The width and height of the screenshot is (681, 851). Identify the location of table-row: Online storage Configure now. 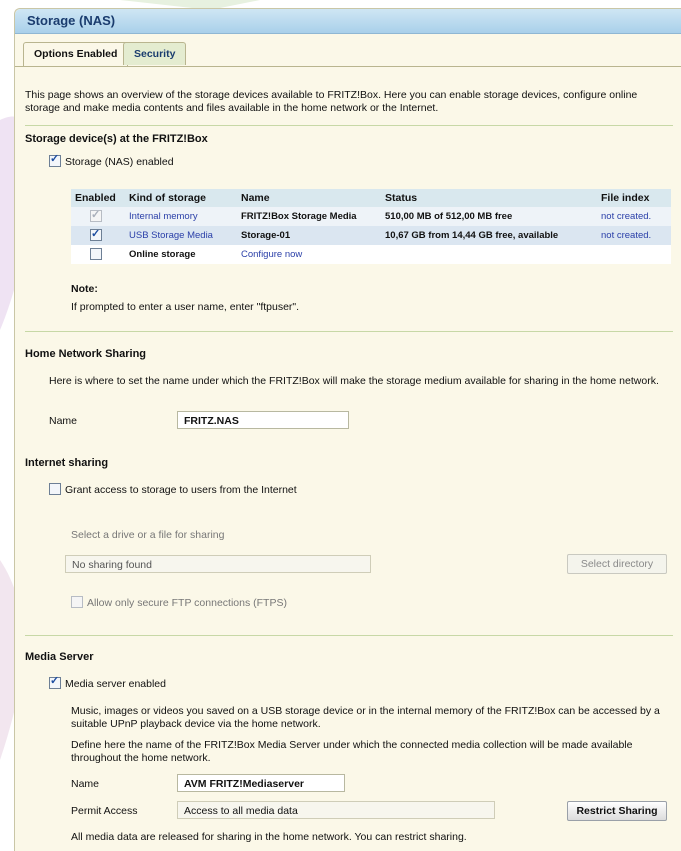
(371, 254).